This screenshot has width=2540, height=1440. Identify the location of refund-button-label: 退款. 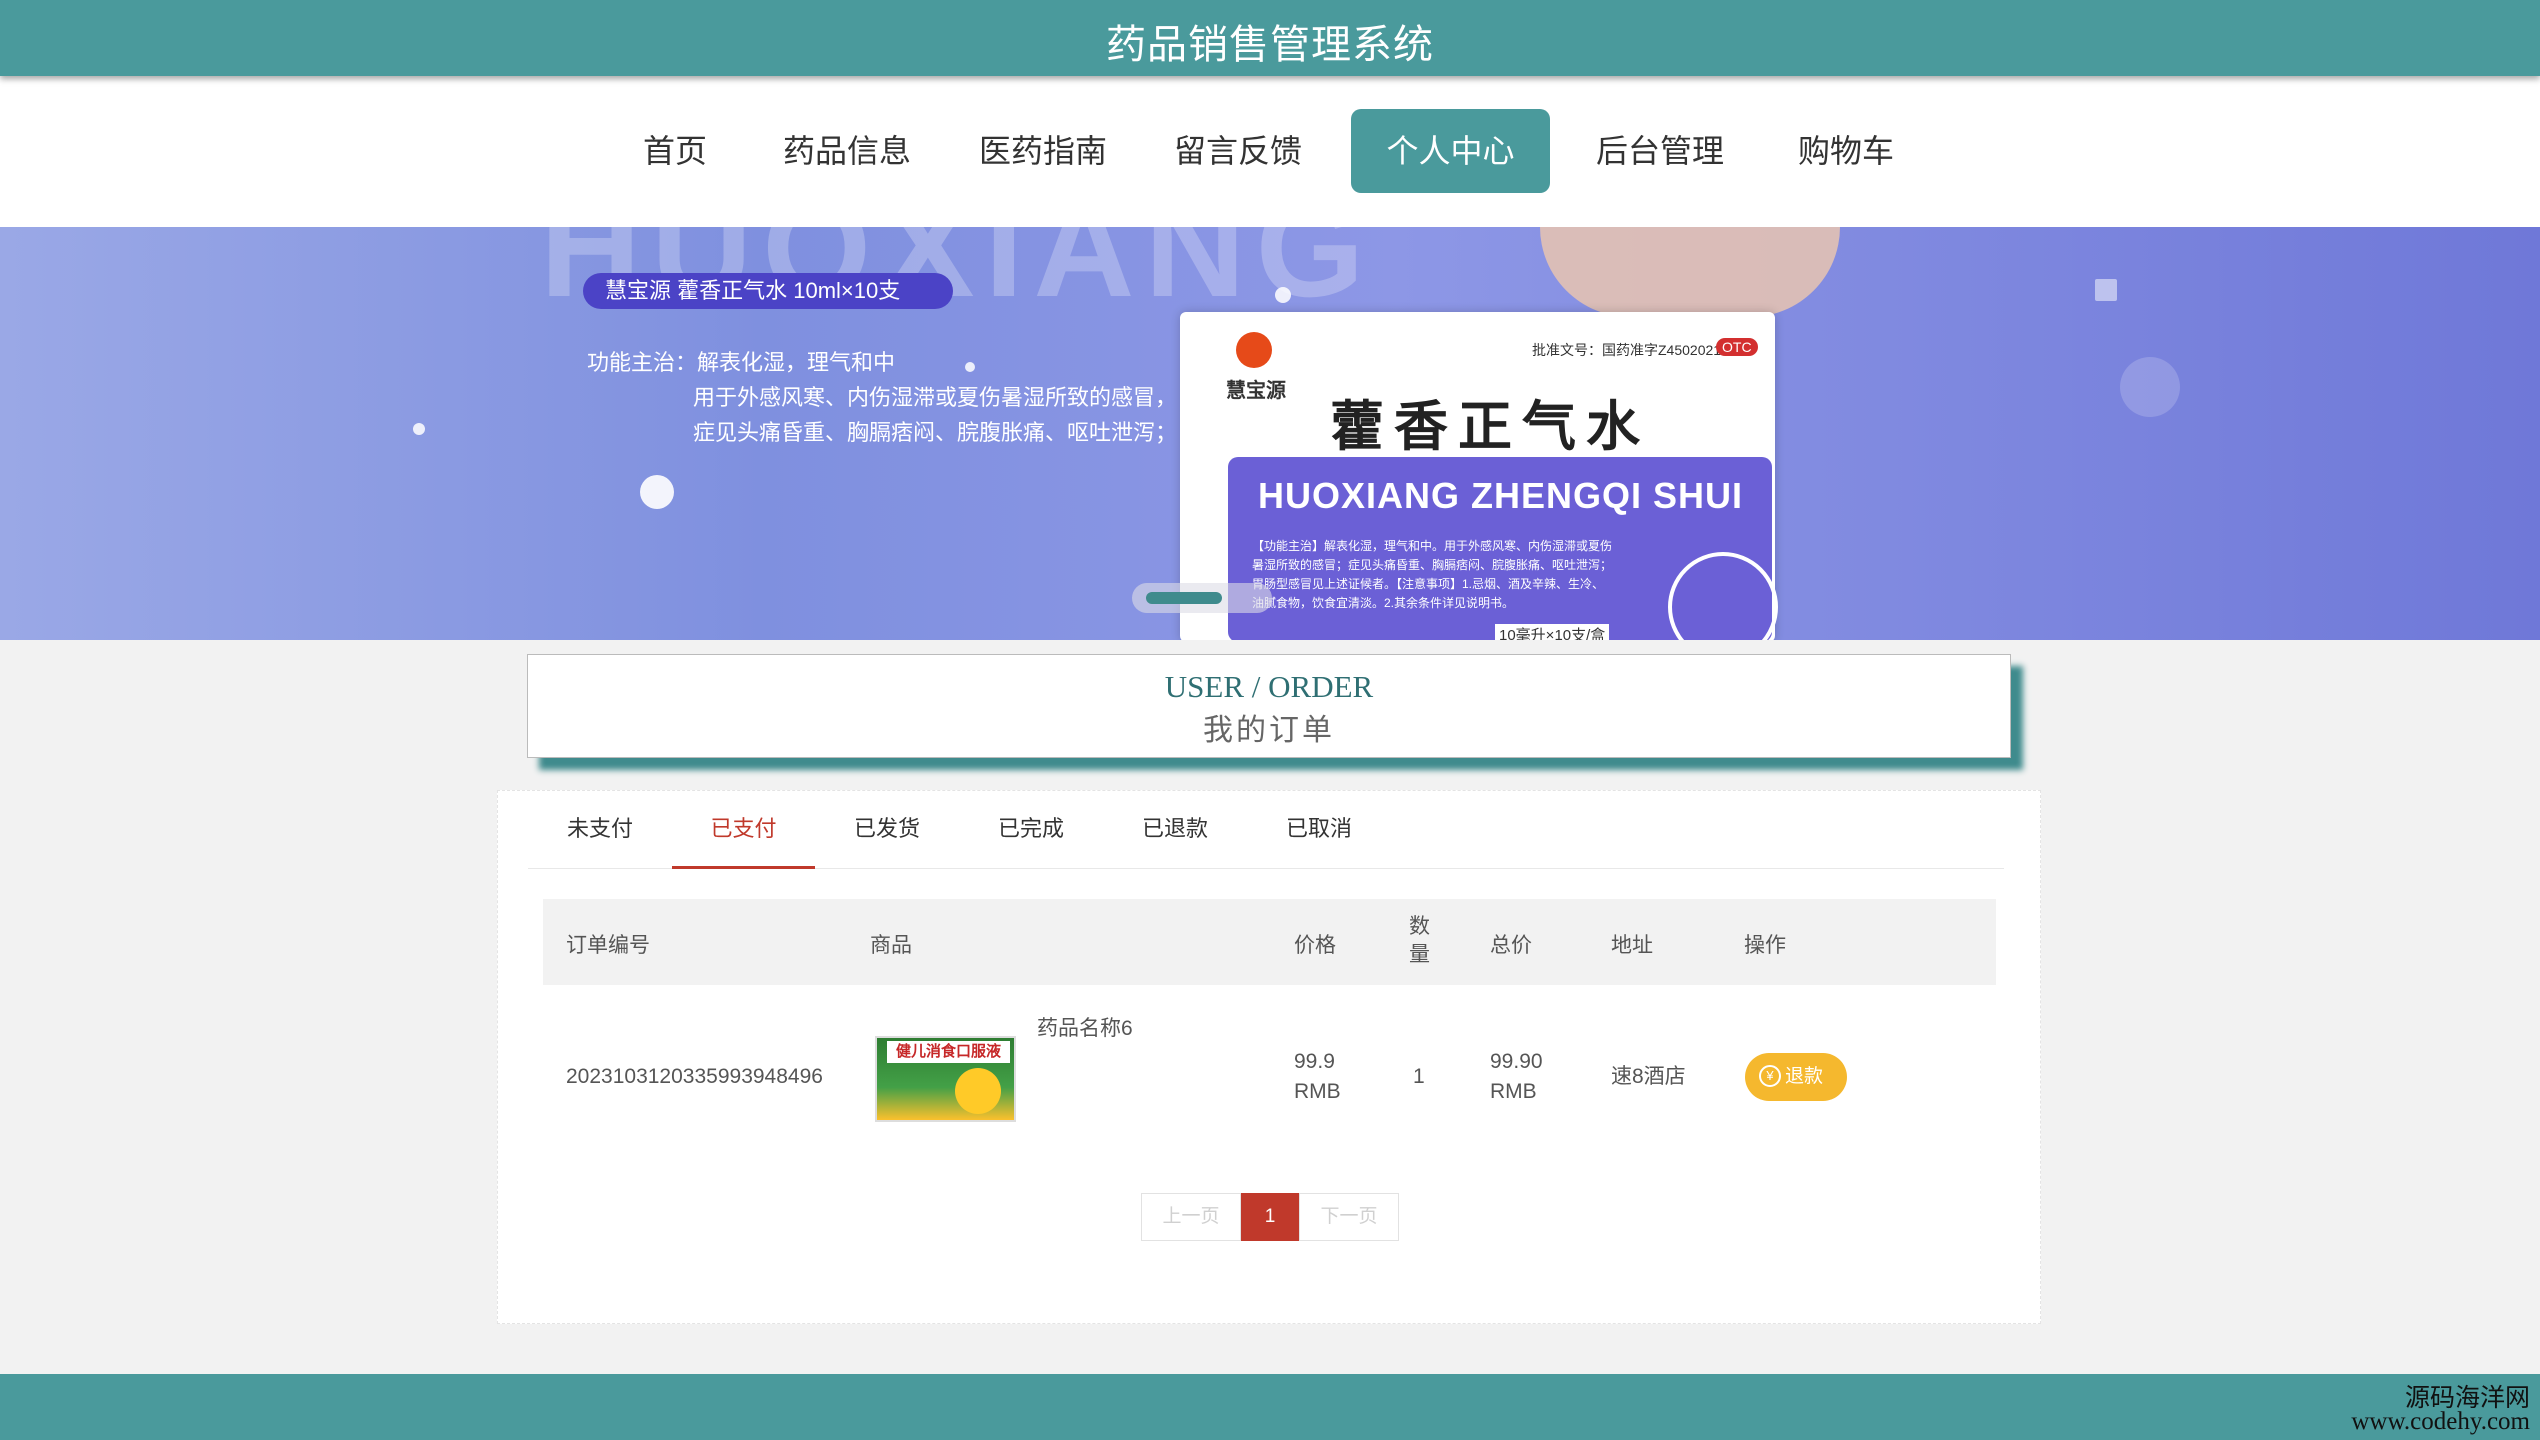
(1804, 1076).